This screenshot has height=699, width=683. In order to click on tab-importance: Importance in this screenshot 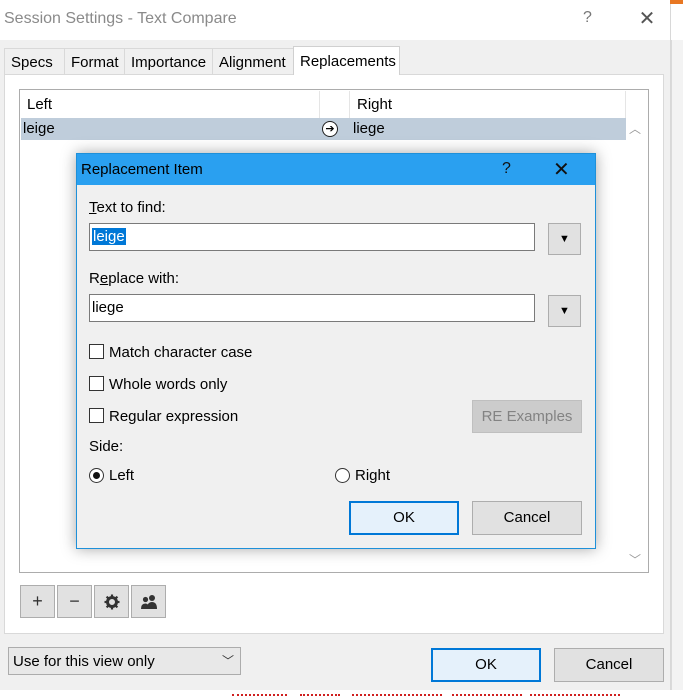, I will do `click(168, 61)`.